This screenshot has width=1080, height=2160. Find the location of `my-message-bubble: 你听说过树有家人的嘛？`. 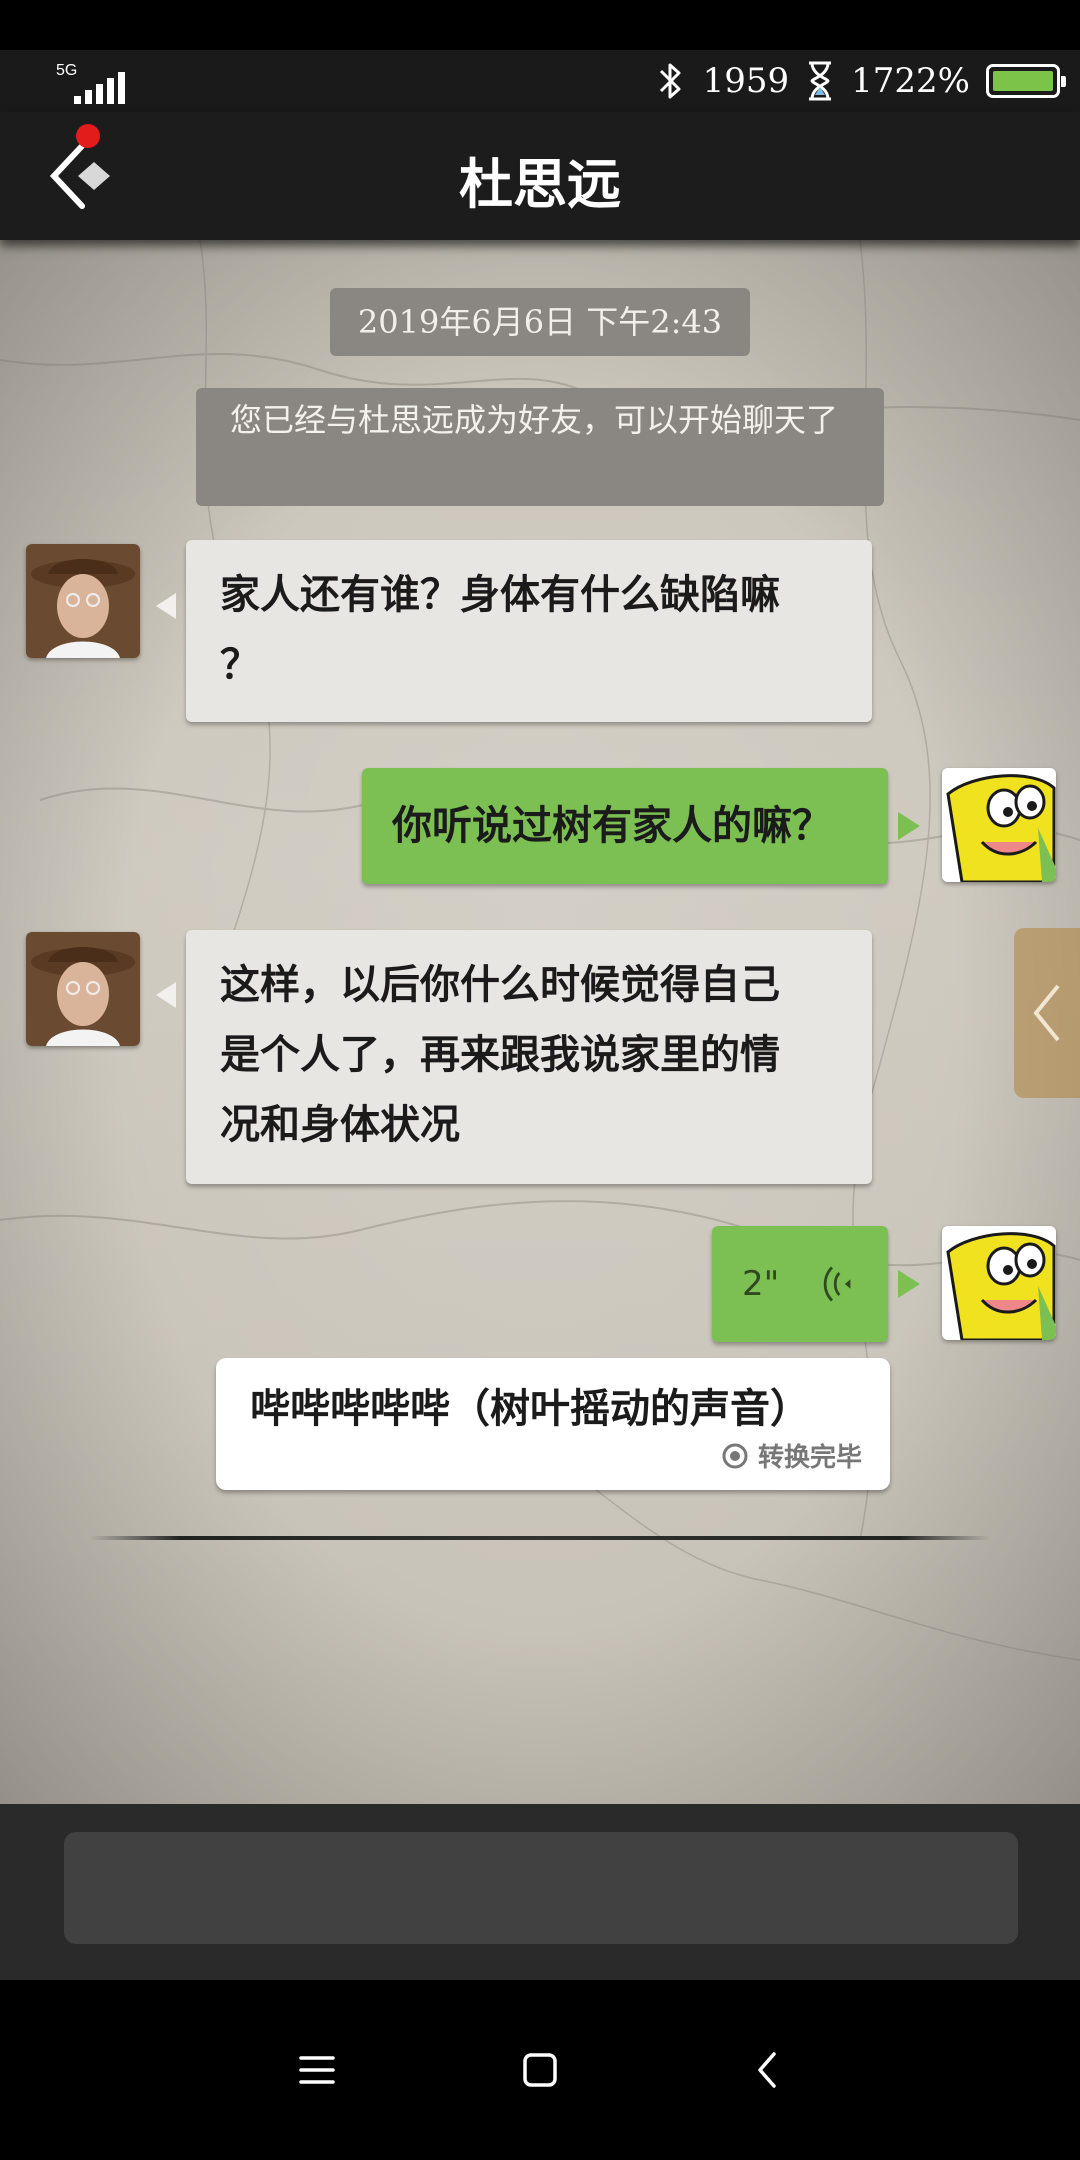

my-message-bubble: 你听说过树有家人的嘛？ is located at coordinates (625, 826).